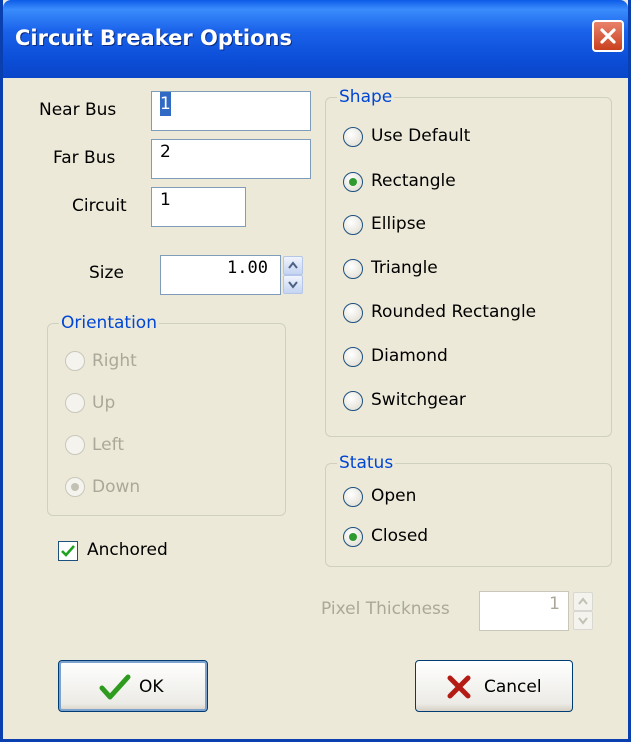 The image size is (631, 742). What do you see at coordinates (127, 550) in the screenshot?
I see `anchored-label: Anchored` at bounding box center [127, 550].